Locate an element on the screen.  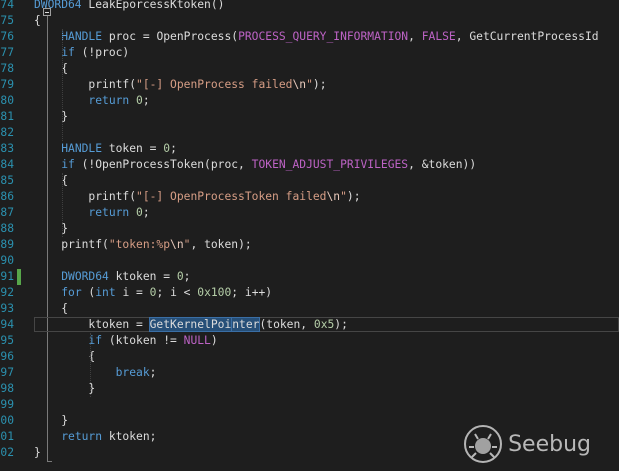
code-text: ktoken = GetKernelPointer(token, 0x5); is located at coordinates (191, 325).